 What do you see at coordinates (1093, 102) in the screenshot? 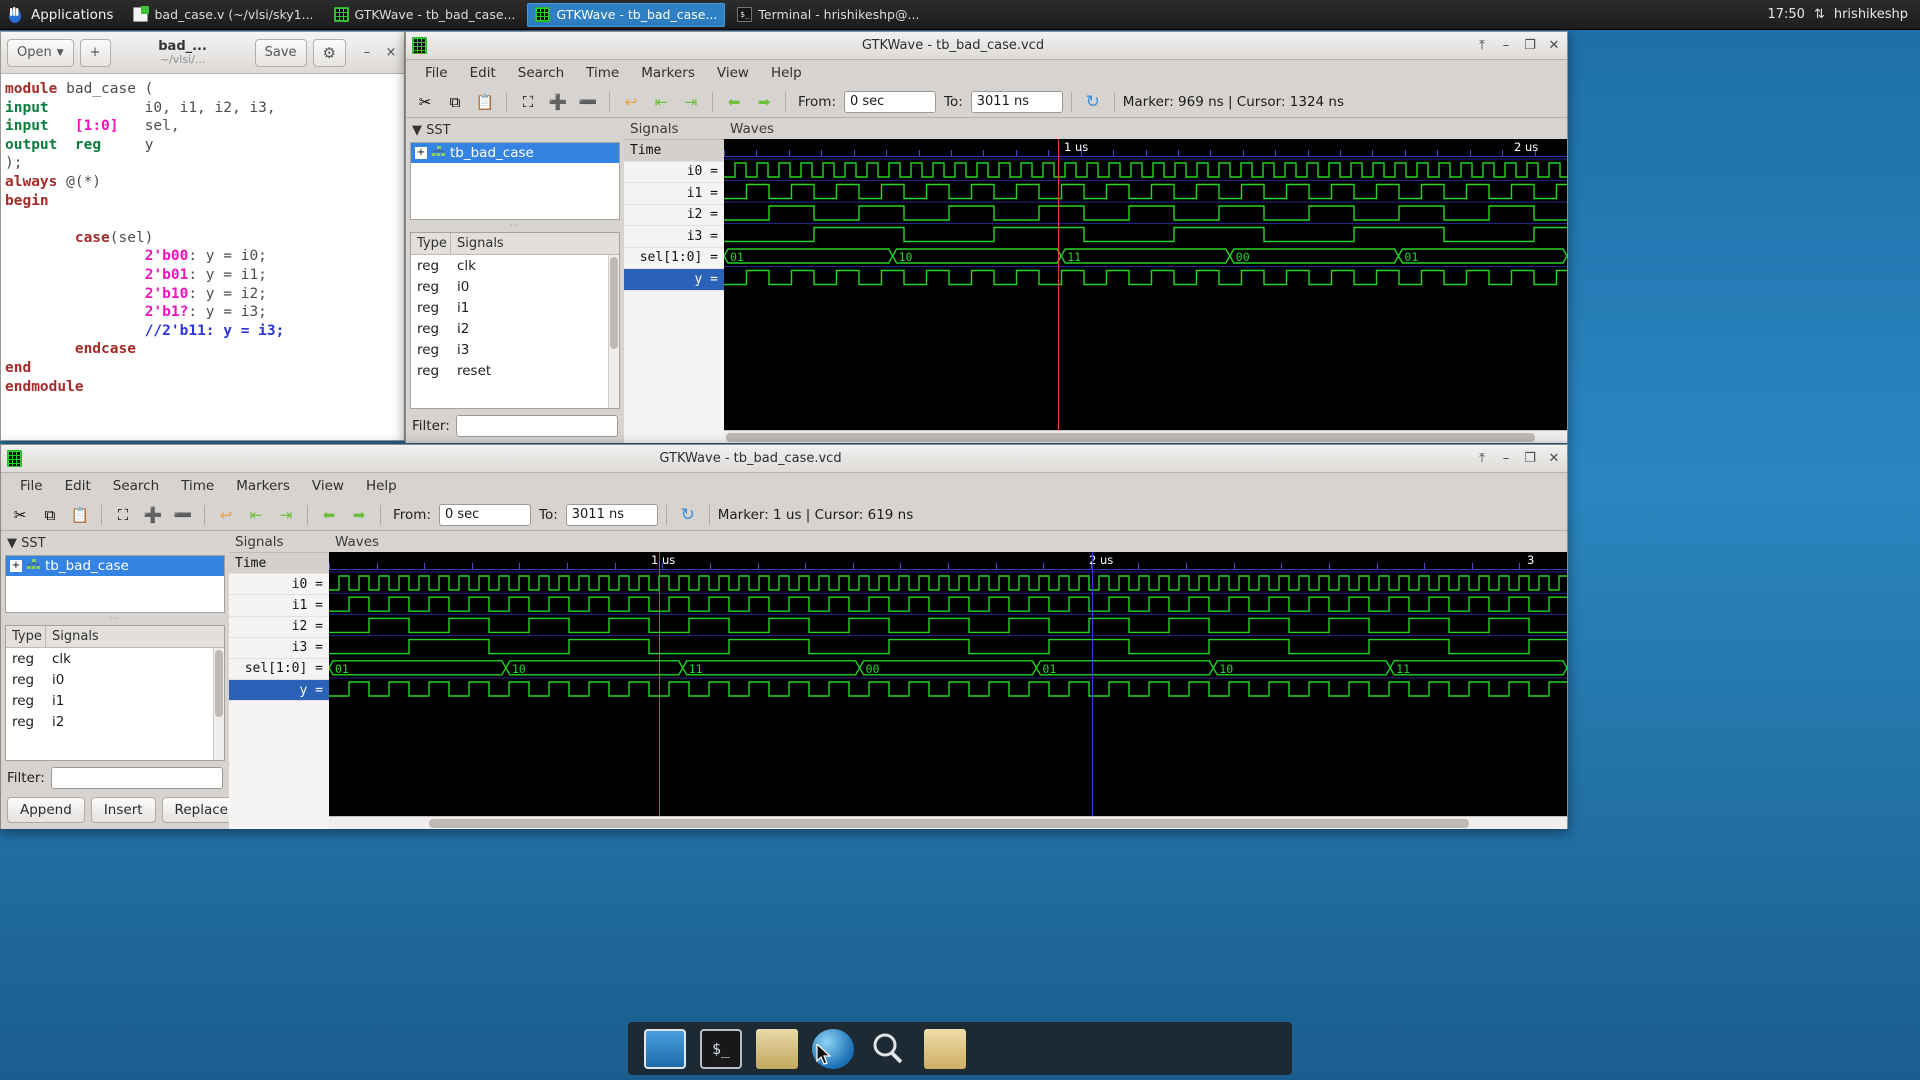
I see `reload-icon: ↻` at bounding box center [1093, 102].